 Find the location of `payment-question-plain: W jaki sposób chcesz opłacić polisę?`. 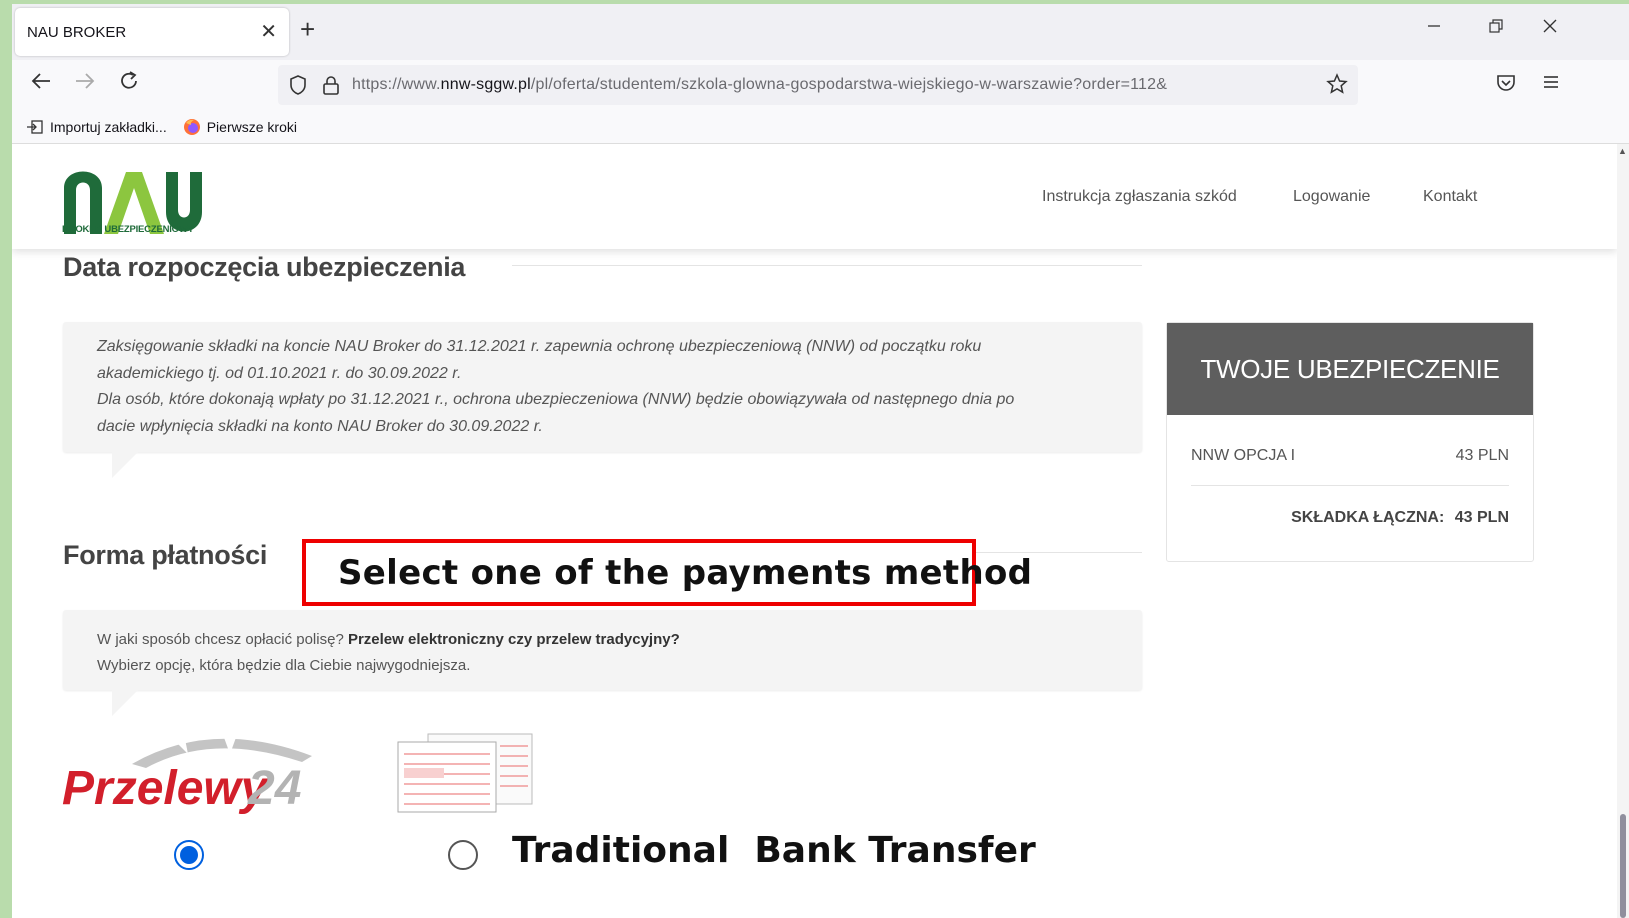

payment-question-plain: W jaki sposób chcesz opłacić polisę? is located at coordinates (222, 639).